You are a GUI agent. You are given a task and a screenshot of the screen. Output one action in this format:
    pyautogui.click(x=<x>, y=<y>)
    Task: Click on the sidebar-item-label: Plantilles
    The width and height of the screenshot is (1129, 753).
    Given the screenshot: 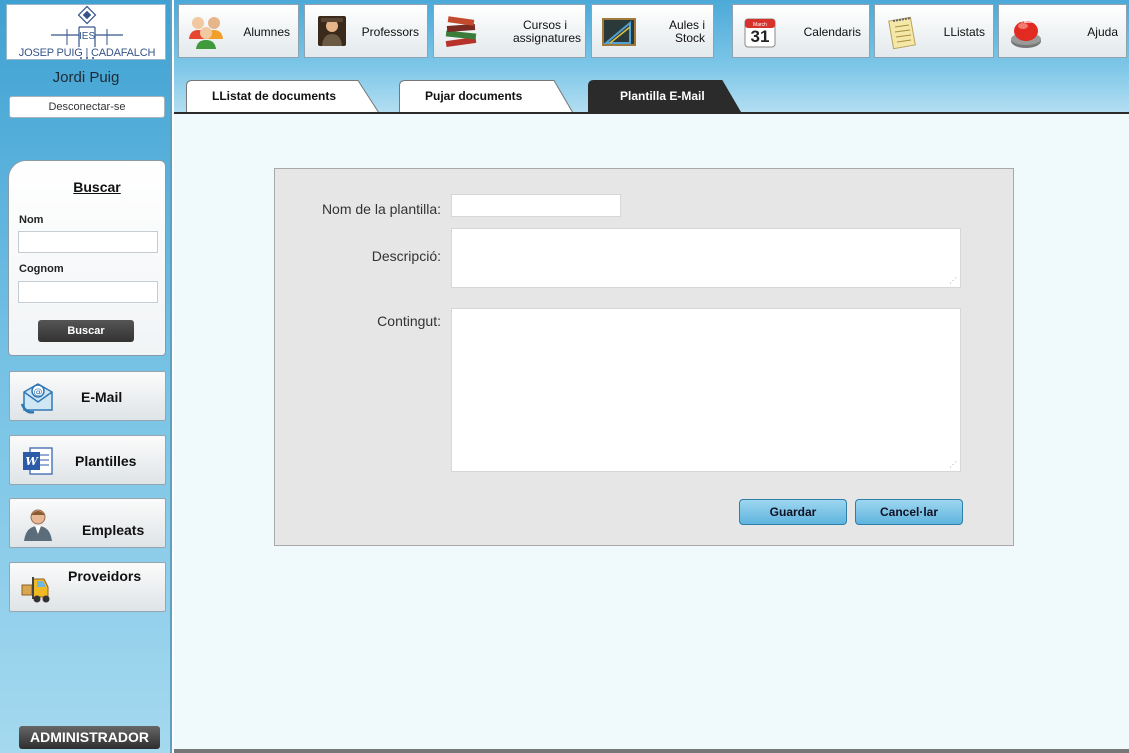 What is the action you would take?
    pyautogui.click(x=106, y=461)
    